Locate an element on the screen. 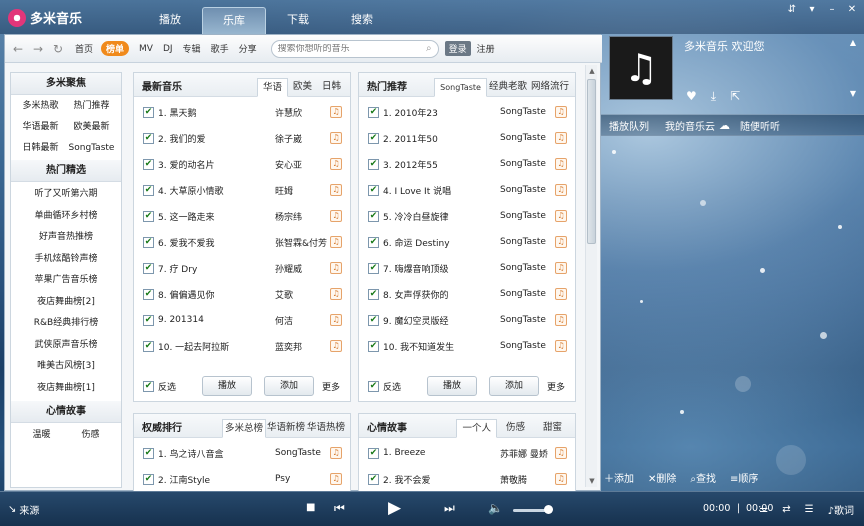 The height and width of the screenshot is (526, 864). sidebar-item: 夜店舞曲榜[1] is located at coordinates (66, 389).